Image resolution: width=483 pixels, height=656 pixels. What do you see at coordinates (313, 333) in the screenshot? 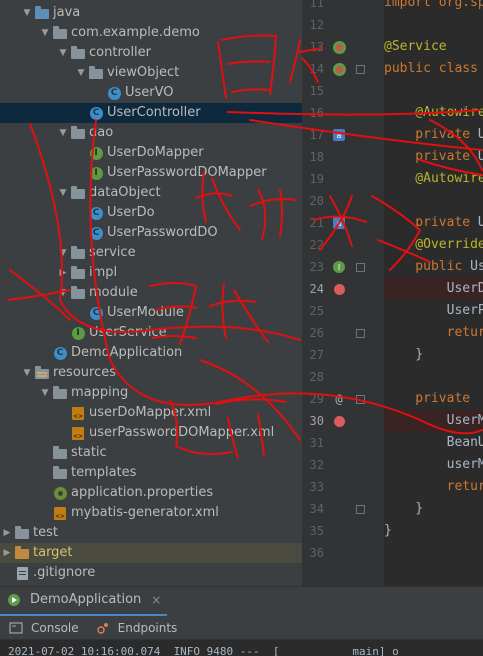
I see `line-number: 26` at bounding box center [313, 333].